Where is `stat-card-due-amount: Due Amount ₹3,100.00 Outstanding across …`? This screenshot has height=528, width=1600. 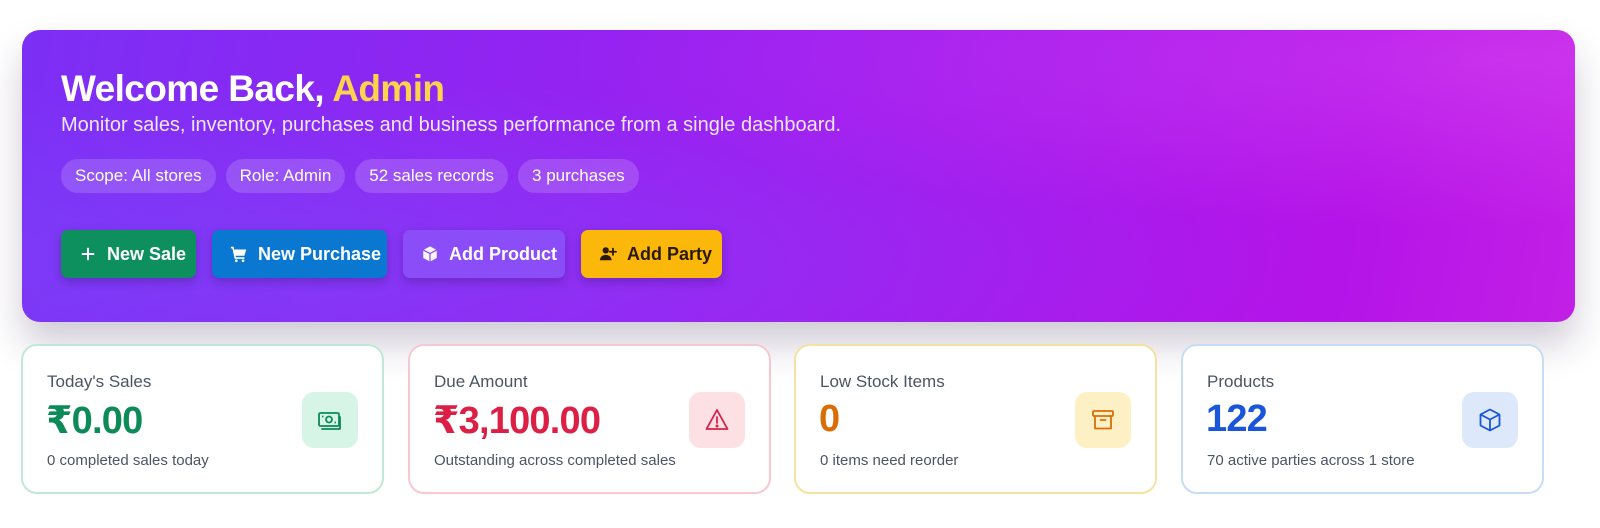 stat-card-due-amount: Due Amount ₹3,100.00 Outstanding across … is located at coordinates (589, 419).